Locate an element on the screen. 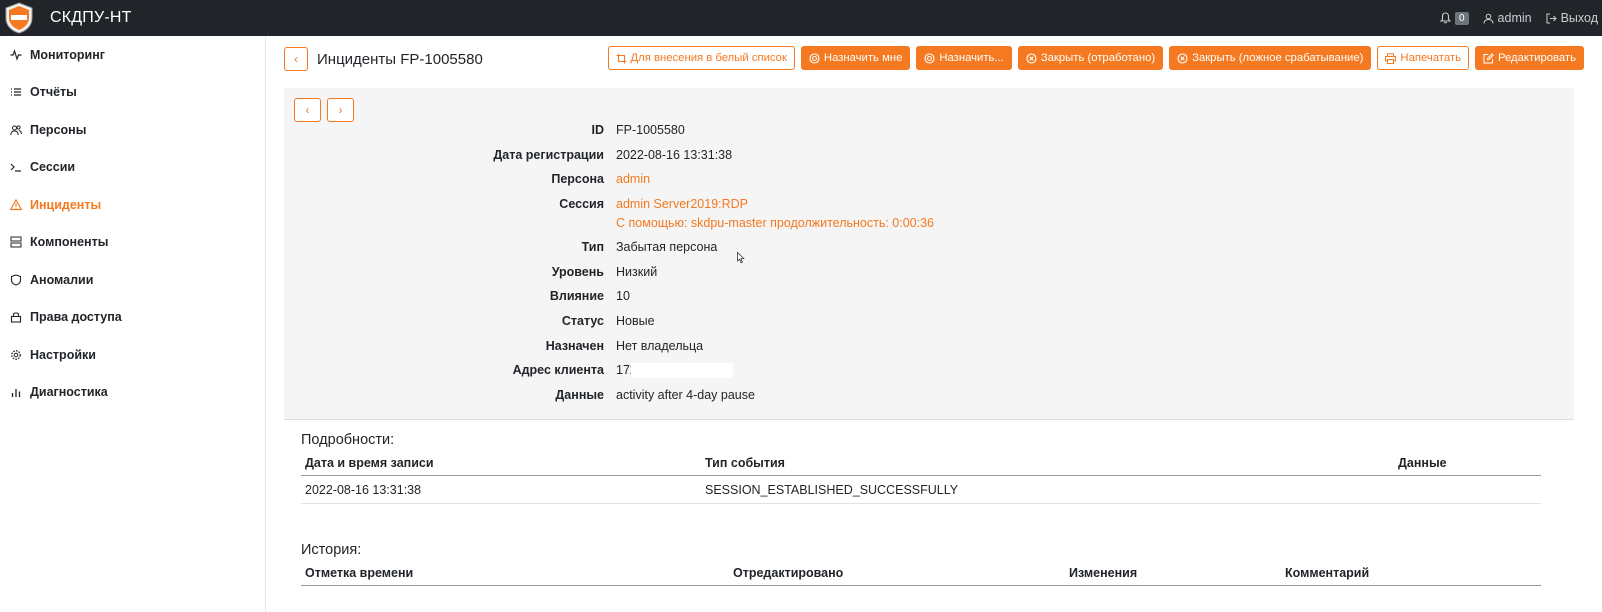 The height and width of the screenshot is (612, 1602). detail-value: 2022-08-16 13:31:38 is located at coordinates (674, 155).